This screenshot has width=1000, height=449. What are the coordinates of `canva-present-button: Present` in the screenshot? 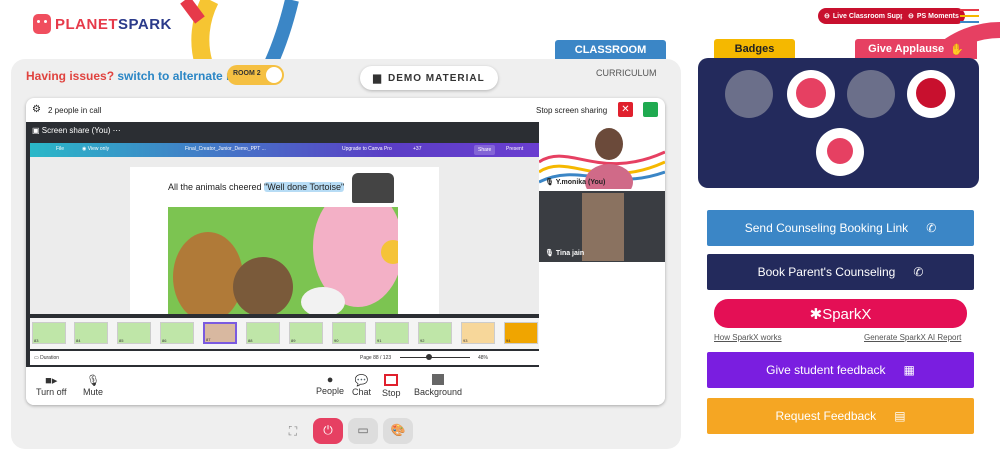 It's located at (514, 149).